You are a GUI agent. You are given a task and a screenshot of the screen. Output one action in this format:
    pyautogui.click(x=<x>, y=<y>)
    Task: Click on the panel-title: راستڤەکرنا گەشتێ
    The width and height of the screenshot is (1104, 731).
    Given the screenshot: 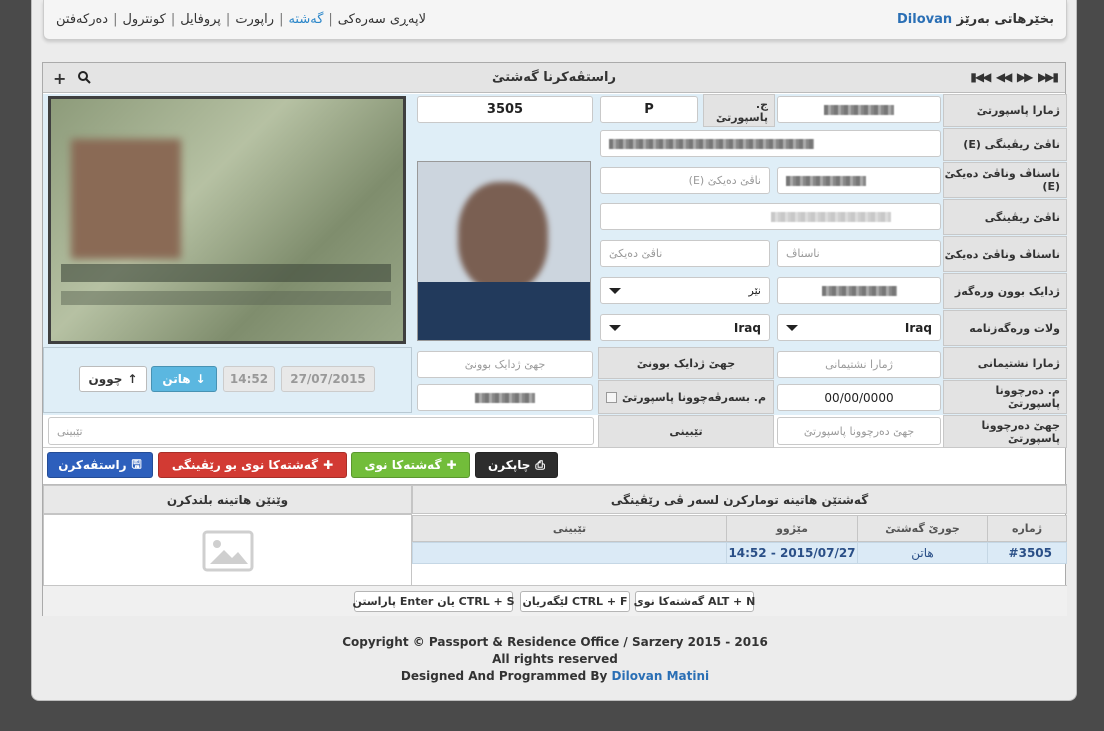 What is the action you would take?
    pyautogui.click(x=554, y=77)
    